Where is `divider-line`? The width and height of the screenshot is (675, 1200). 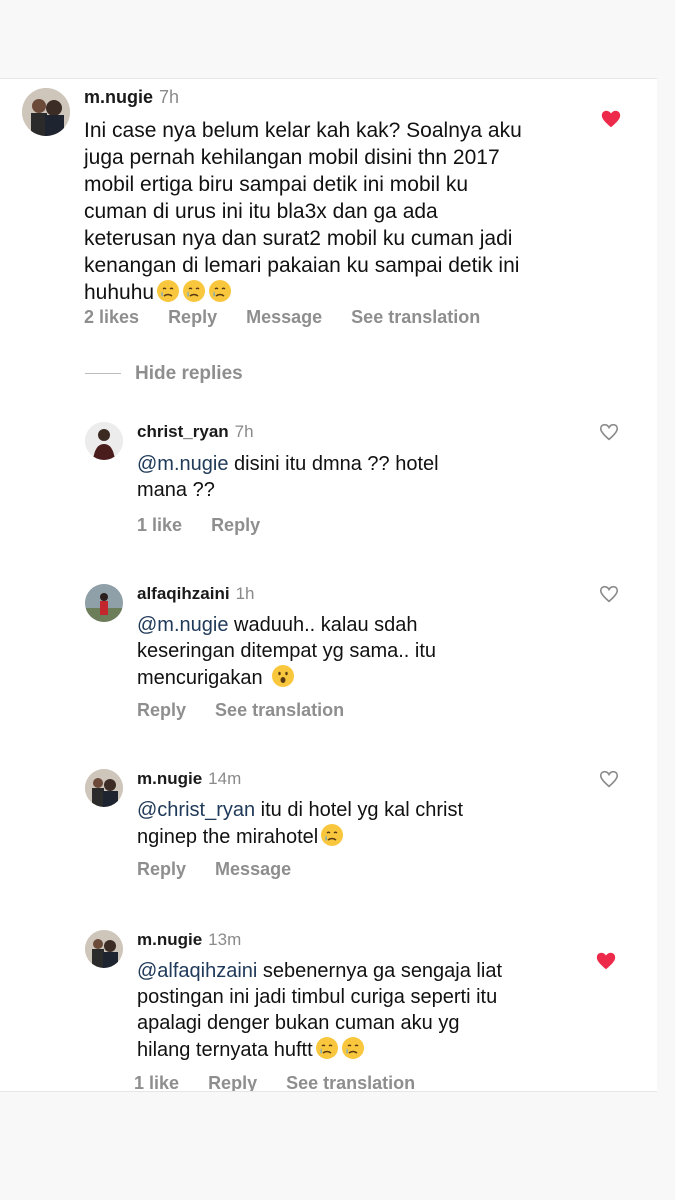 divider-line is located at coordinates (103, 374).